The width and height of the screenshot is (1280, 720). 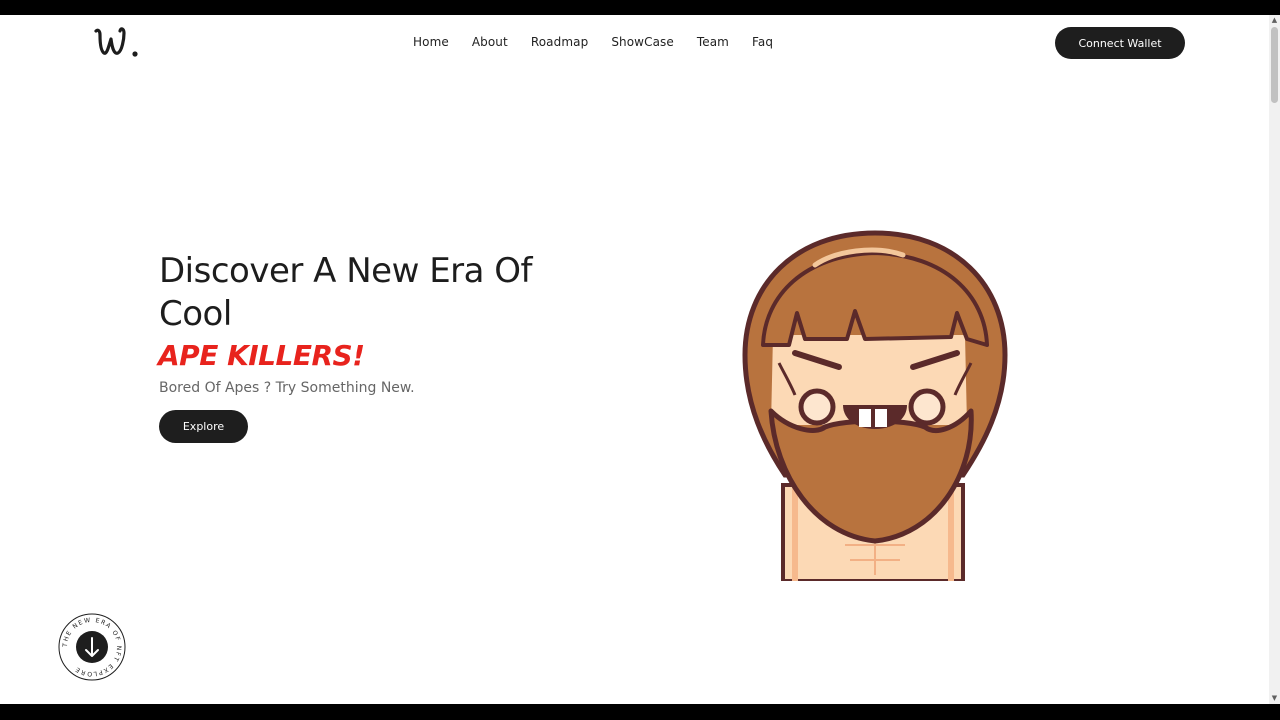 I want to click on connect-wallet-button: Connect Wallet, so click(x=1120, y=43).